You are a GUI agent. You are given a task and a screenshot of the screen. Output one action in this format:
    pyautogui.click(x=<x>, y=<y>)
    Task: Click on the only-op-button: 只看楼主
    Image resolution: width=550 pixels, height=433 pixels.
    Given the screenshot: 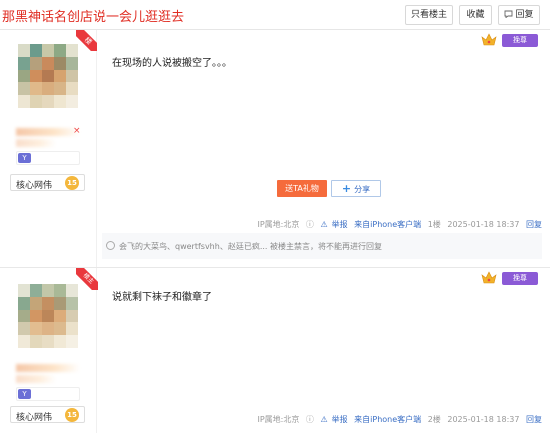 What is the action you would take?
    pyautogui.click(x=429, y=15)
    